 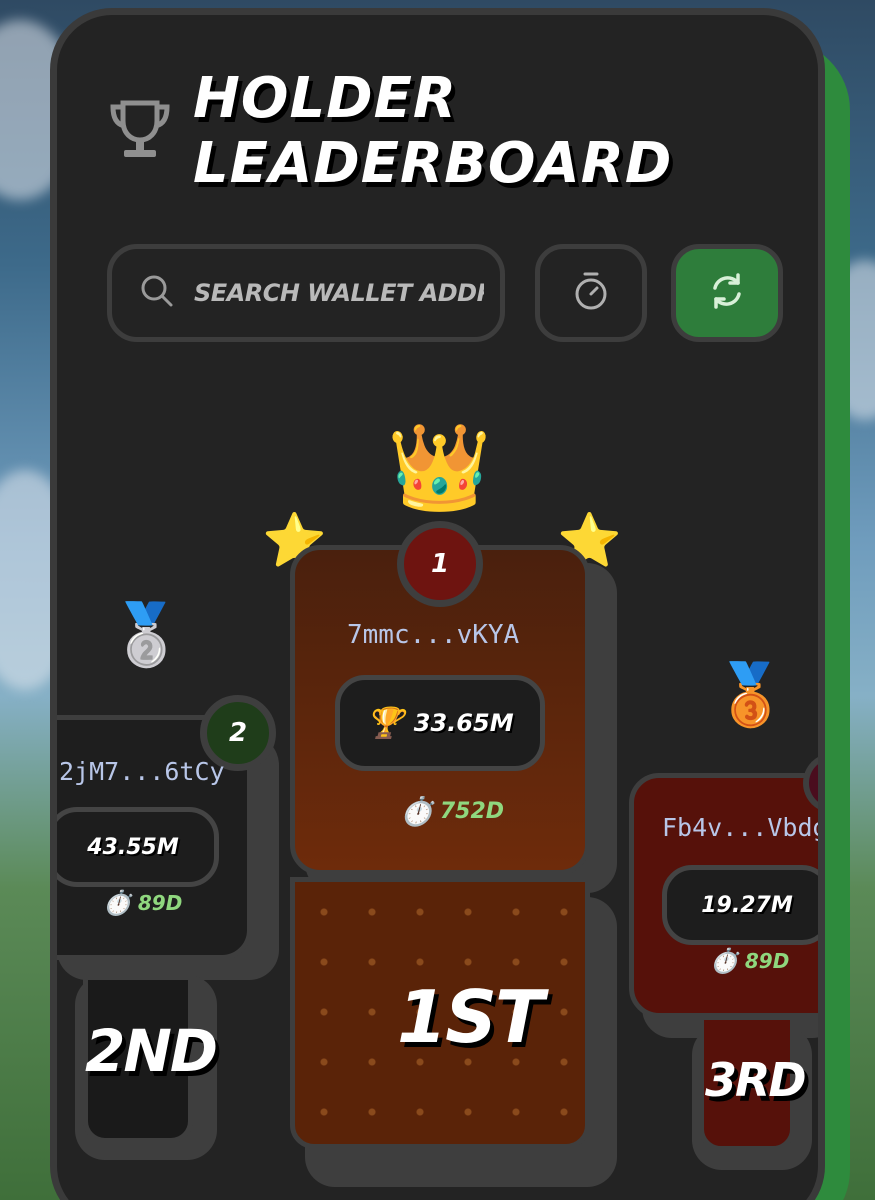 What do you see at coordinates (339, 293) in the screenshot?
I see `search-input` at bounding box center [339, 293].